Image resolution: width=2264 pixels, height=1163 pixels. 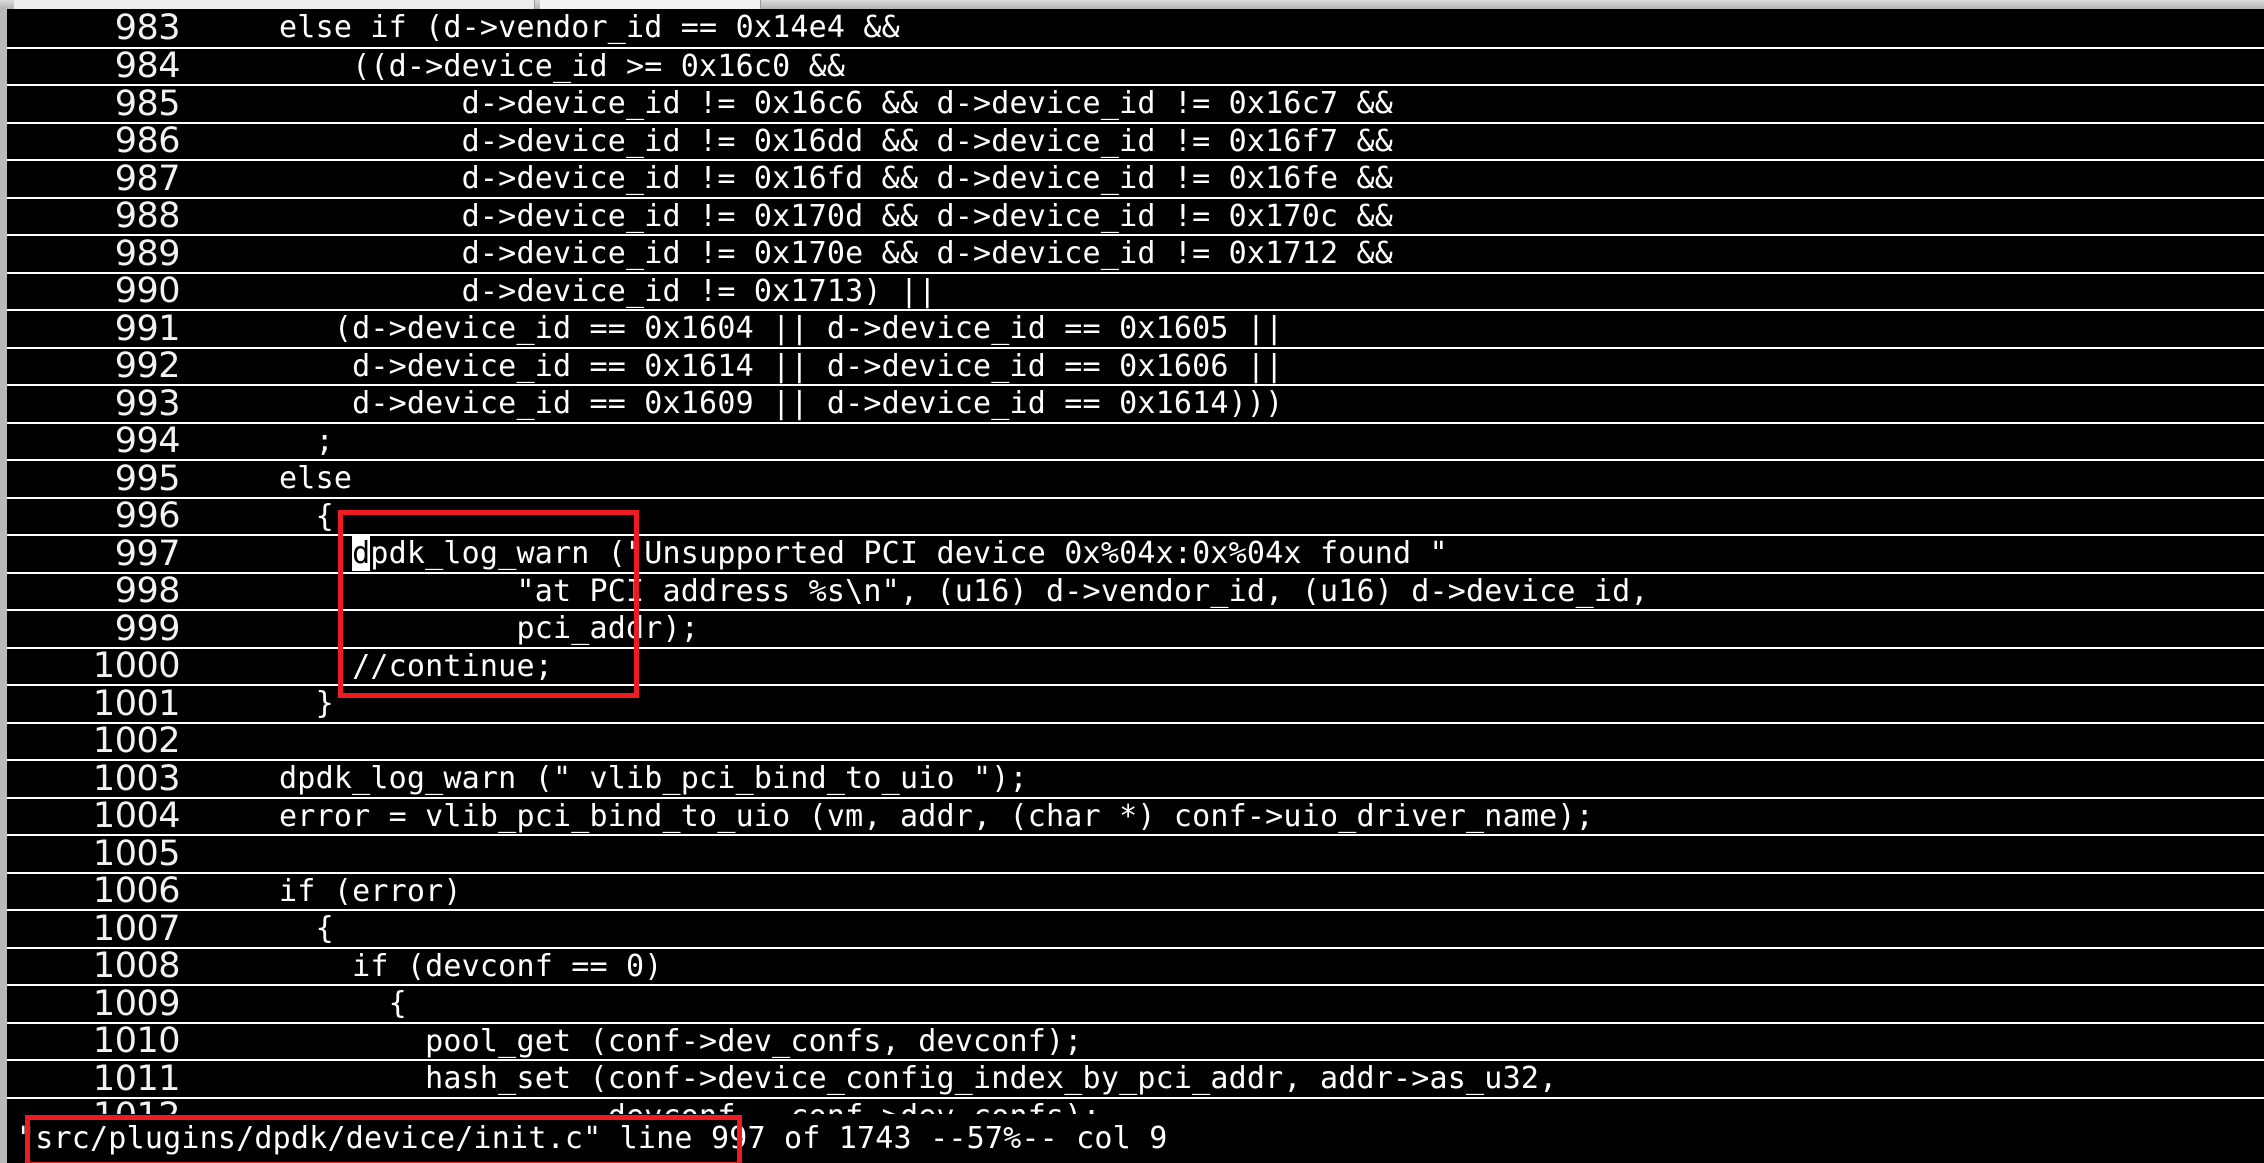 I want to click on code-line-row: 984 ((d->device_id >= 0x16c0 &&, so click(x=1135, y=66).